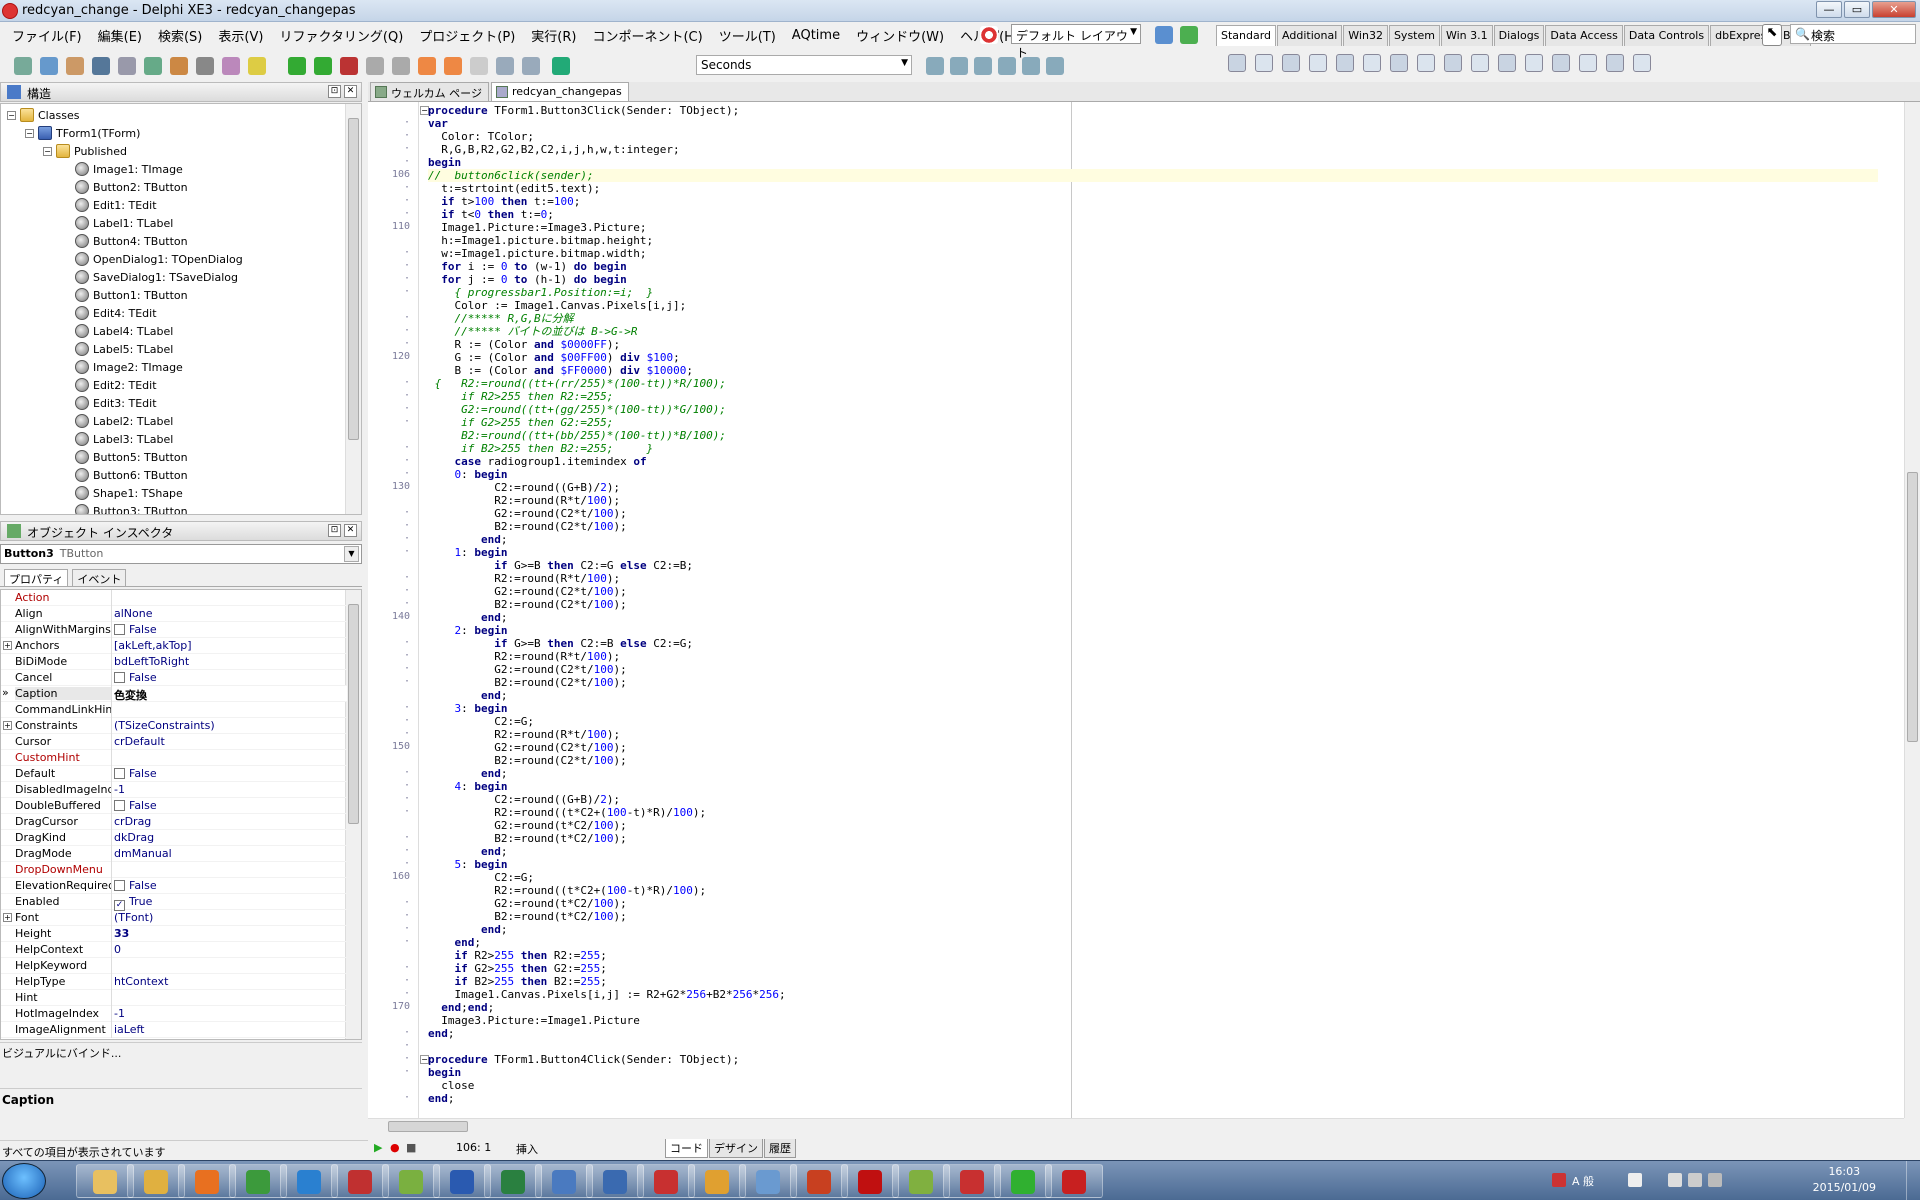  I want to click on code-line: R2:=round((t*C2+(100-t)*R)/100);, so click(567, 890).